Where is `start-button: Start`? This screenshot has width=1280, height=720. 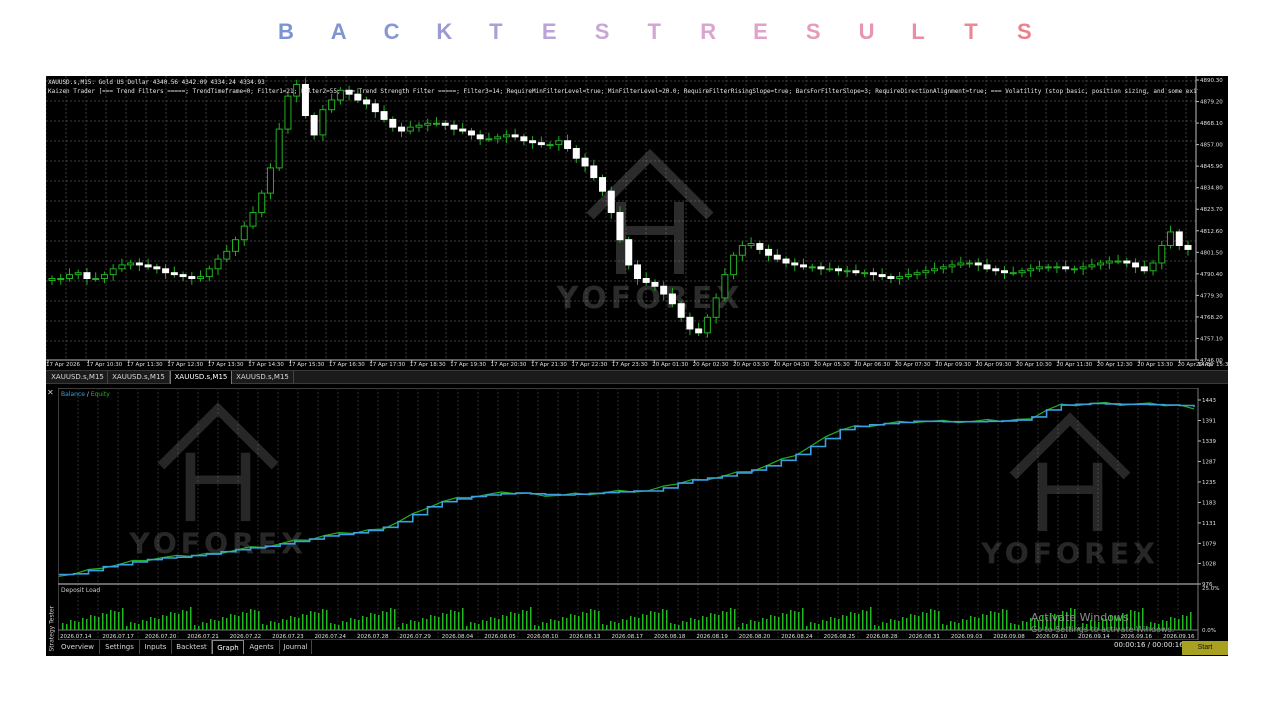 start-button: Start is located at coordinates (1205, 648).